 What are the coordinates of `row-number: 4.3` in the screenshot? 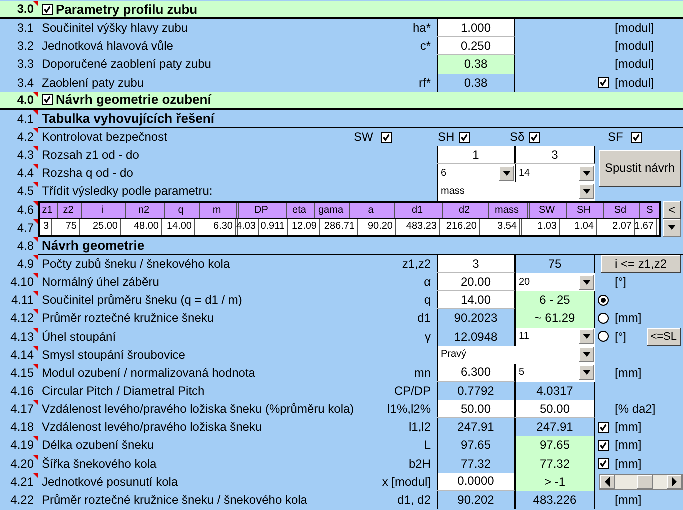 It's located at (25, 155).